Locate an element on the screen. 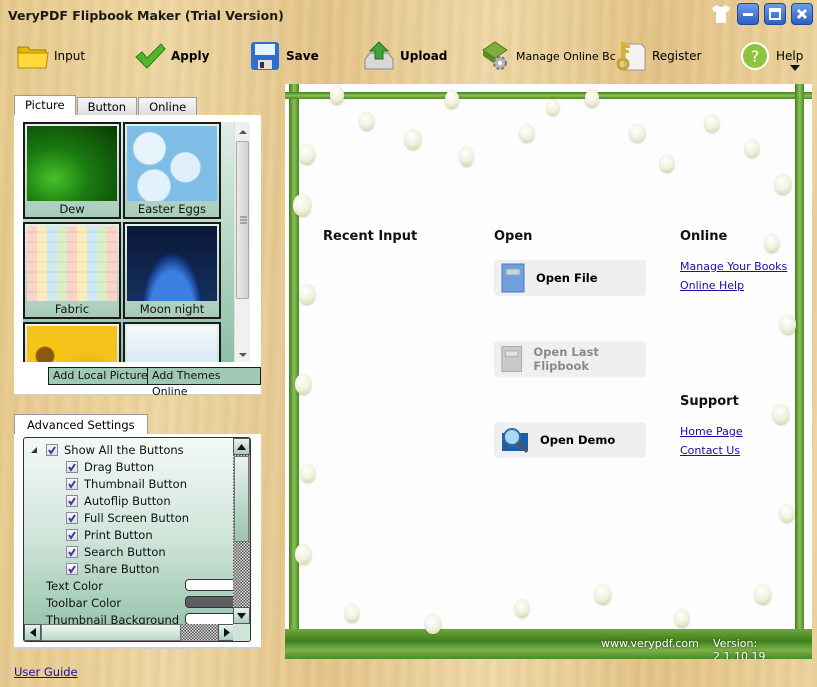 The image size is (817, 687). scroll-up-button is located at coordinates (241, 446).